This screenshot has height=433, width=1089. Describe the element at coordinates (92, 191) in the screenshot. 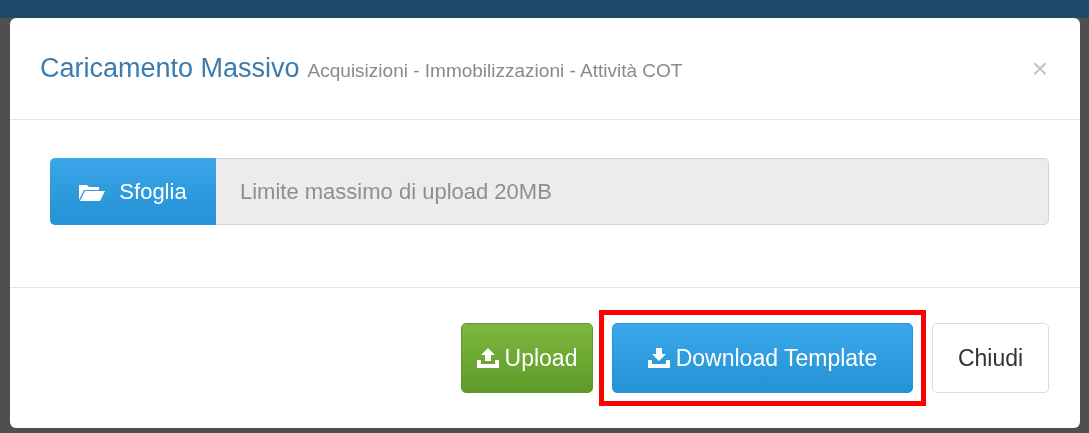

I see `folder-icon` at that location.